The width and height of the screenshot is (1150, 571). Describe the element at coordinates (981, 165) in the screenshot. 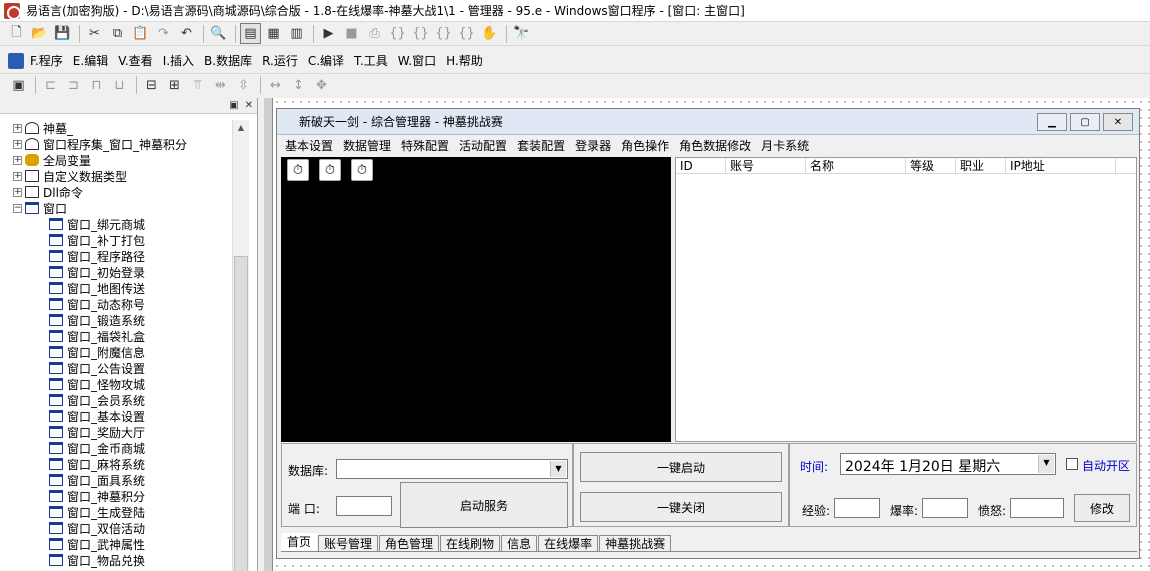

I see `column-header: 职业` at that location.